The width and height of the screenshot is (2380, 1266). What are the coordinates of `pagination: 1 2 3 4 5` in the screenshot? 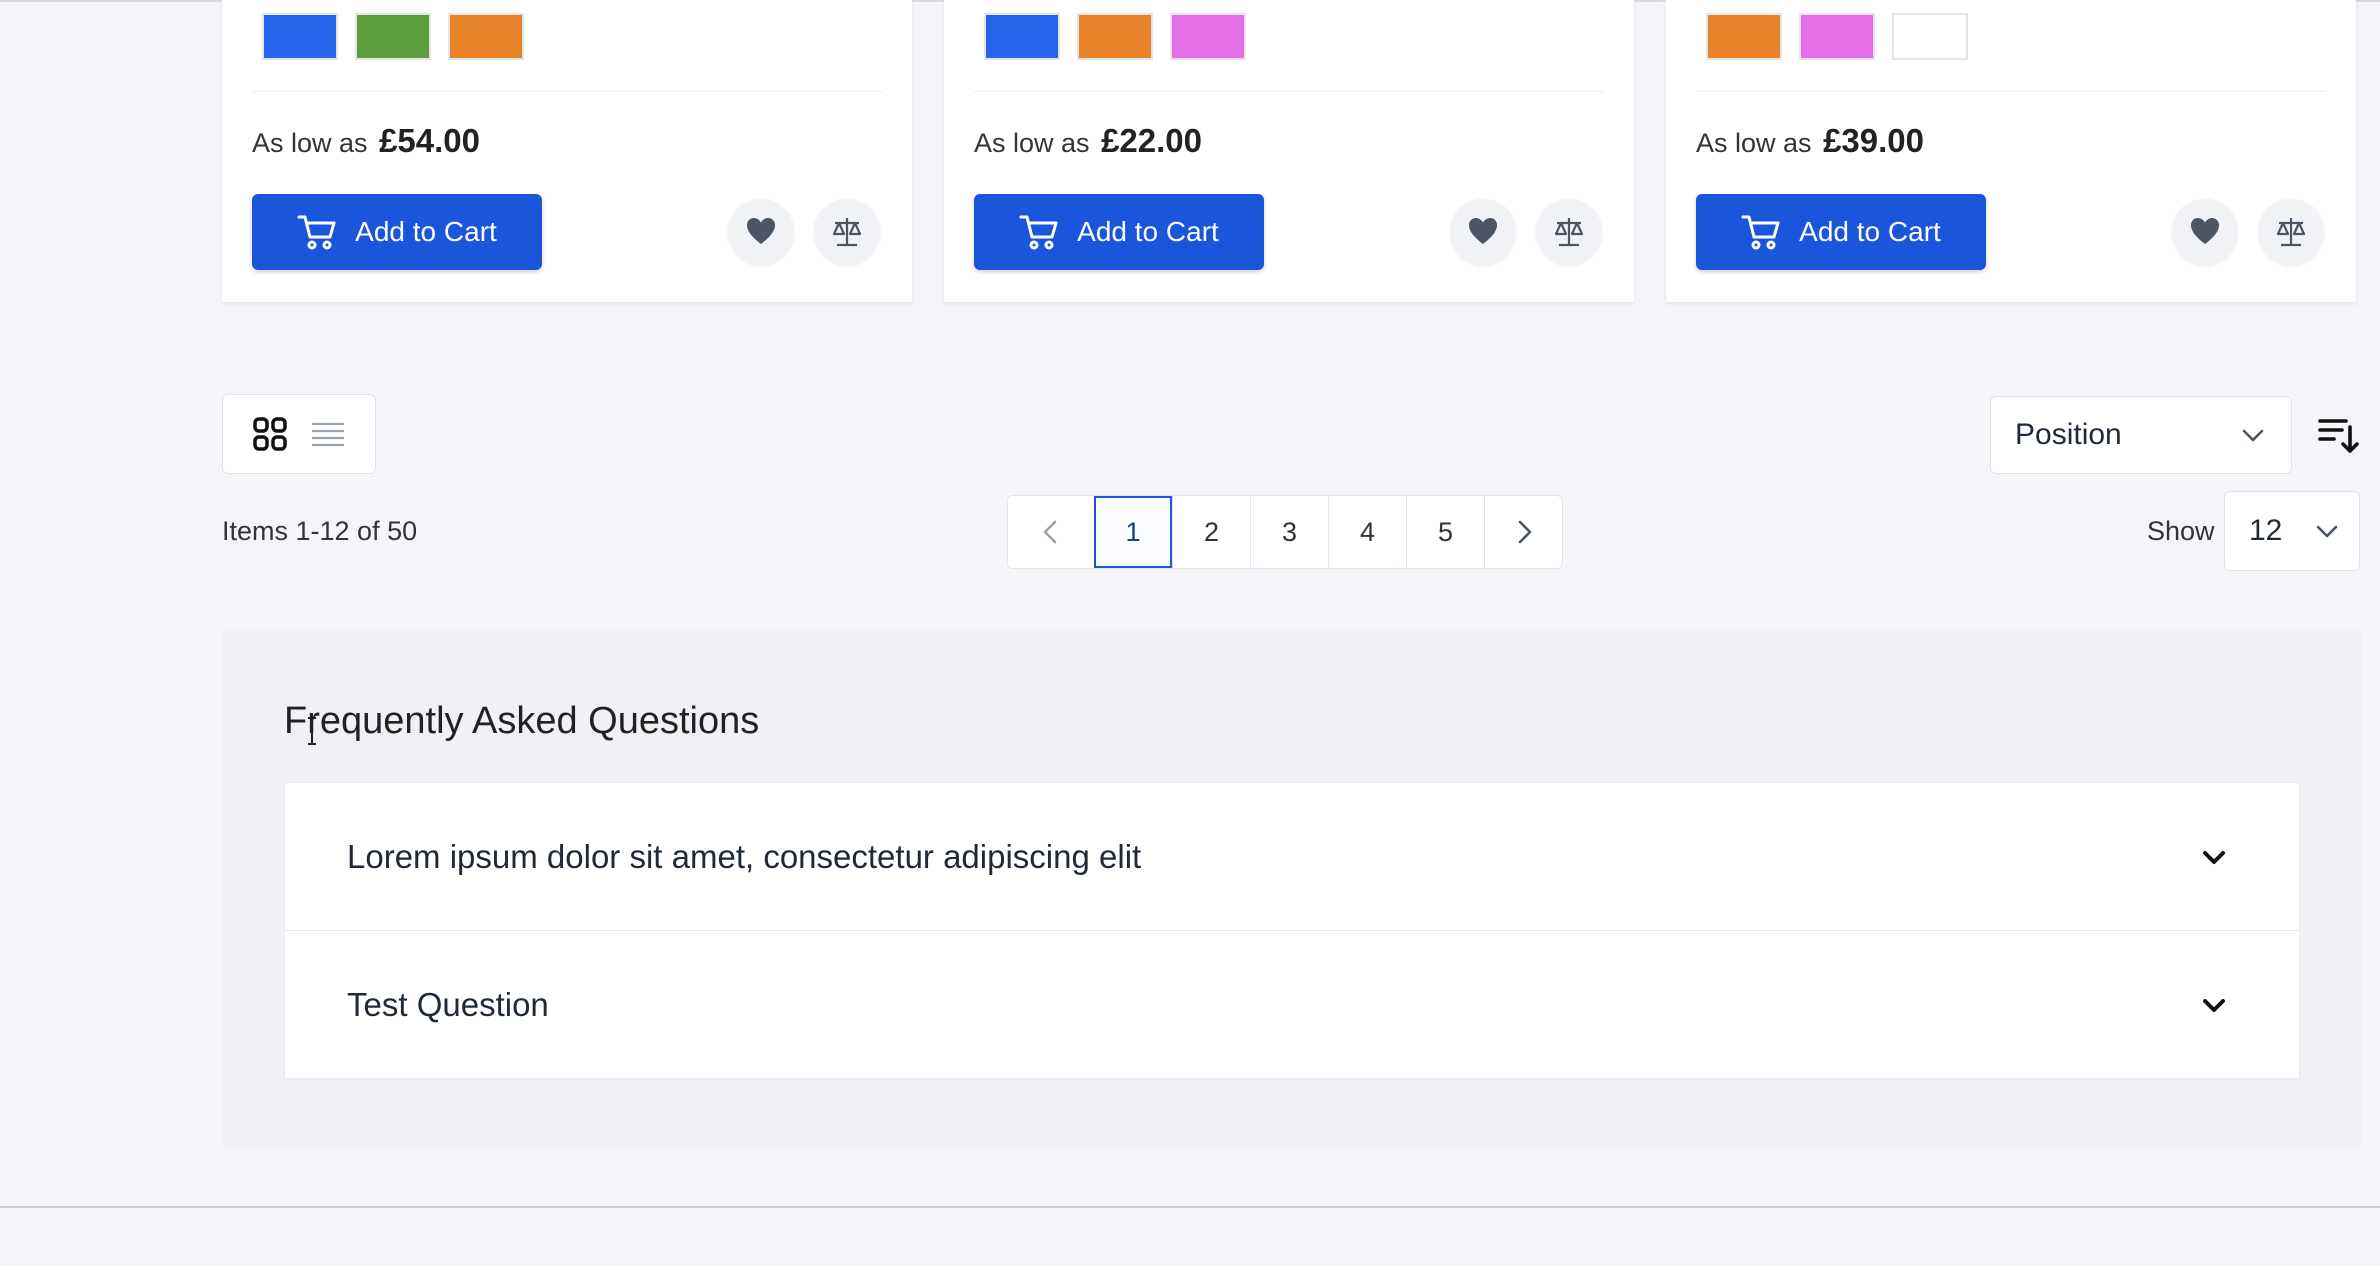 It's located at (1285, 532).